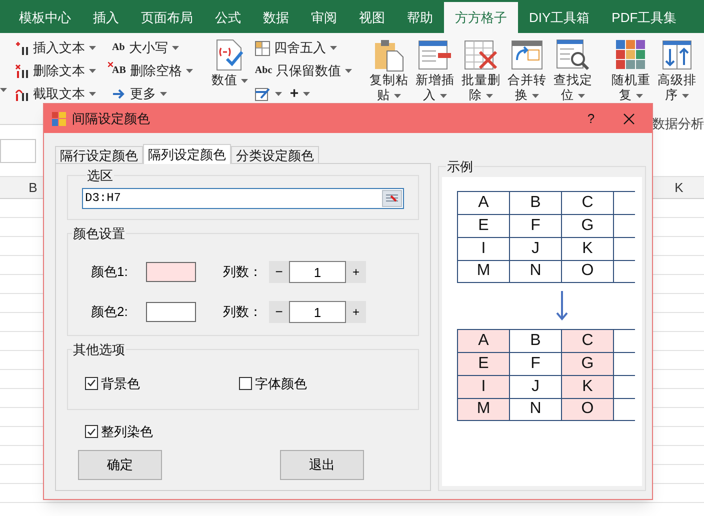 This screenshot has width=704, height=516. I want to click on ribbon-button: 插入文本, so click(55, 48).